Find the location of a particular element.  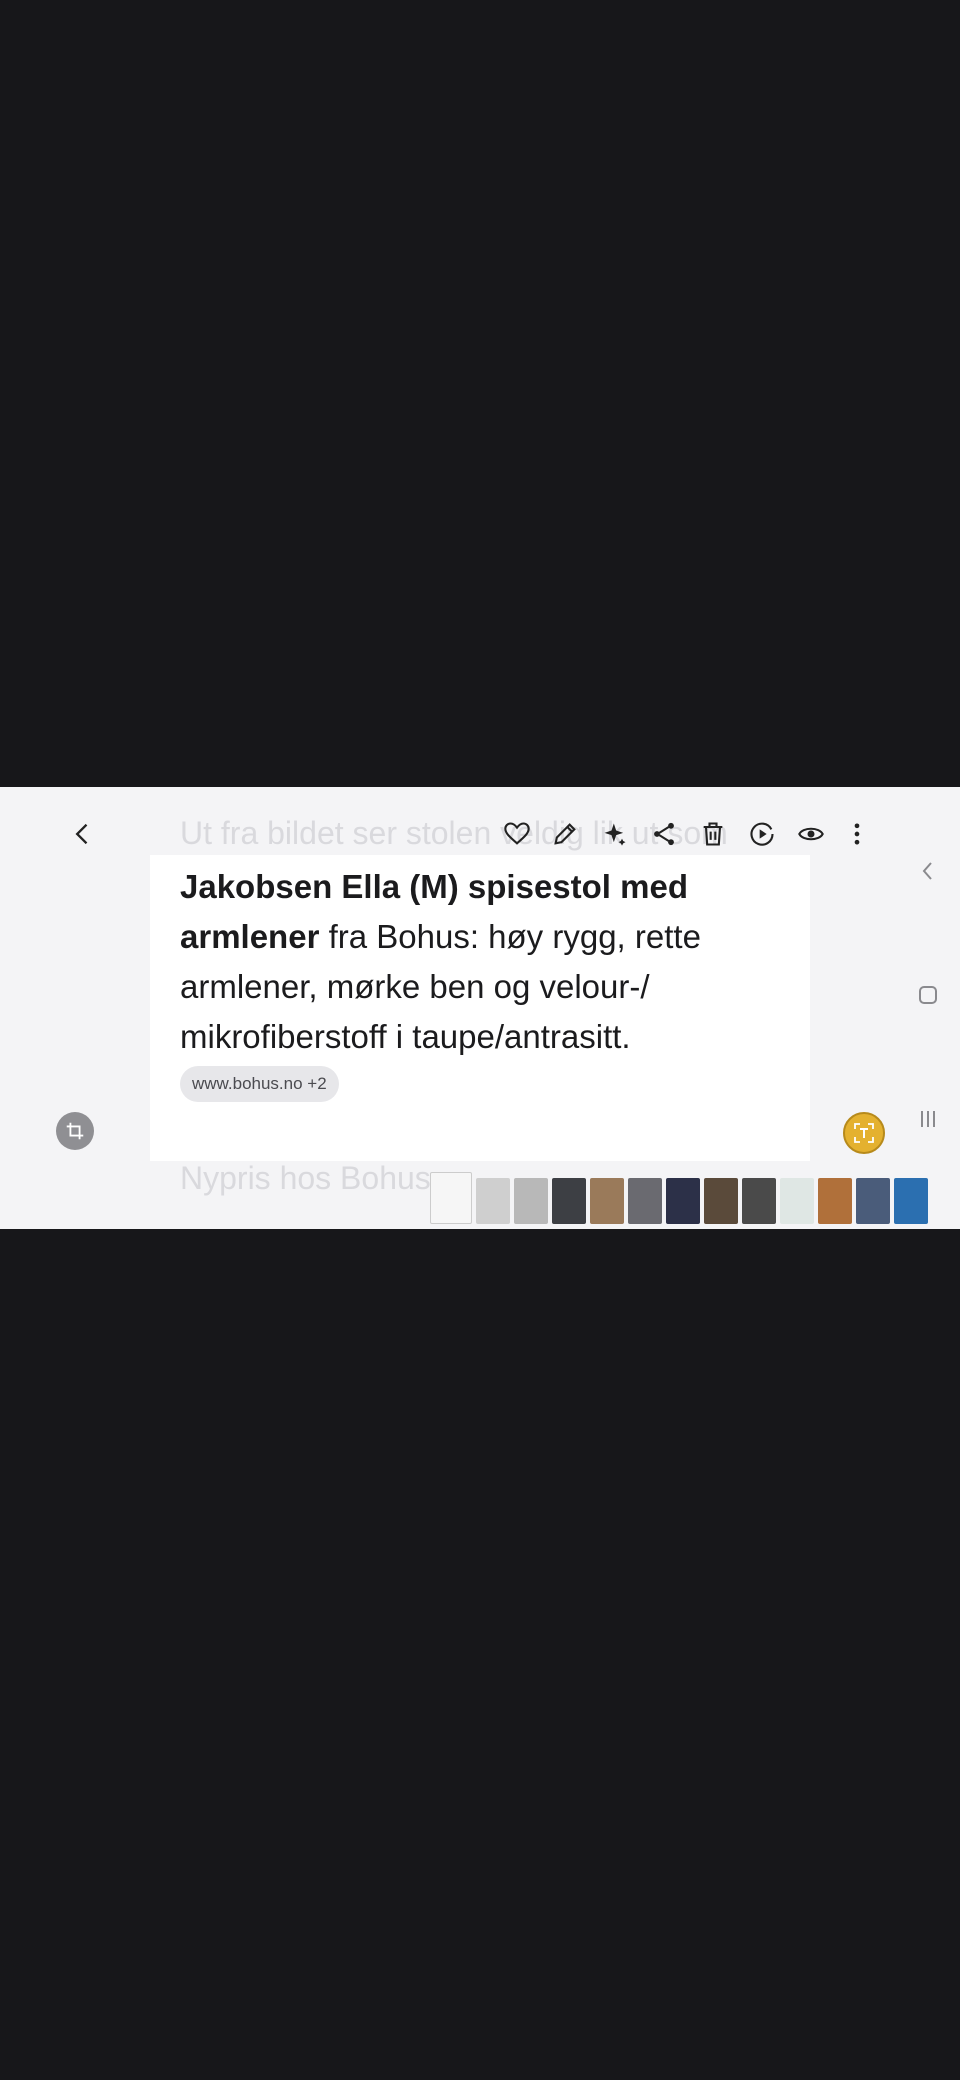

video-thumb is located at coordinates (759, 1201).